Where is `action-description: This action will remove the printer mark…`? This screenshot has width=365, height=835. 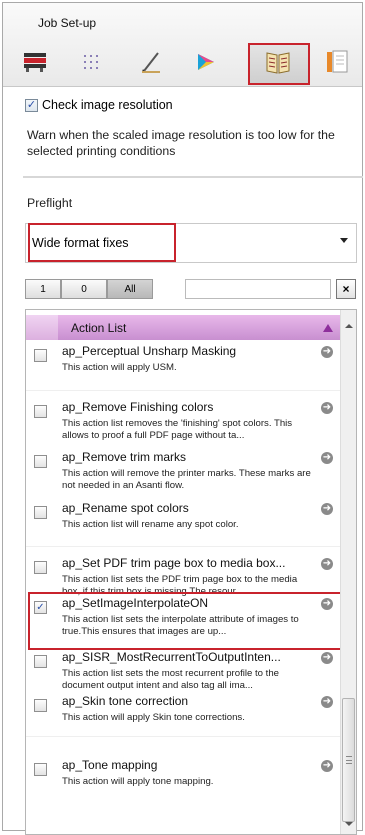
action-description: This action will remove the printer mark… is located at coordinates (186, 479).